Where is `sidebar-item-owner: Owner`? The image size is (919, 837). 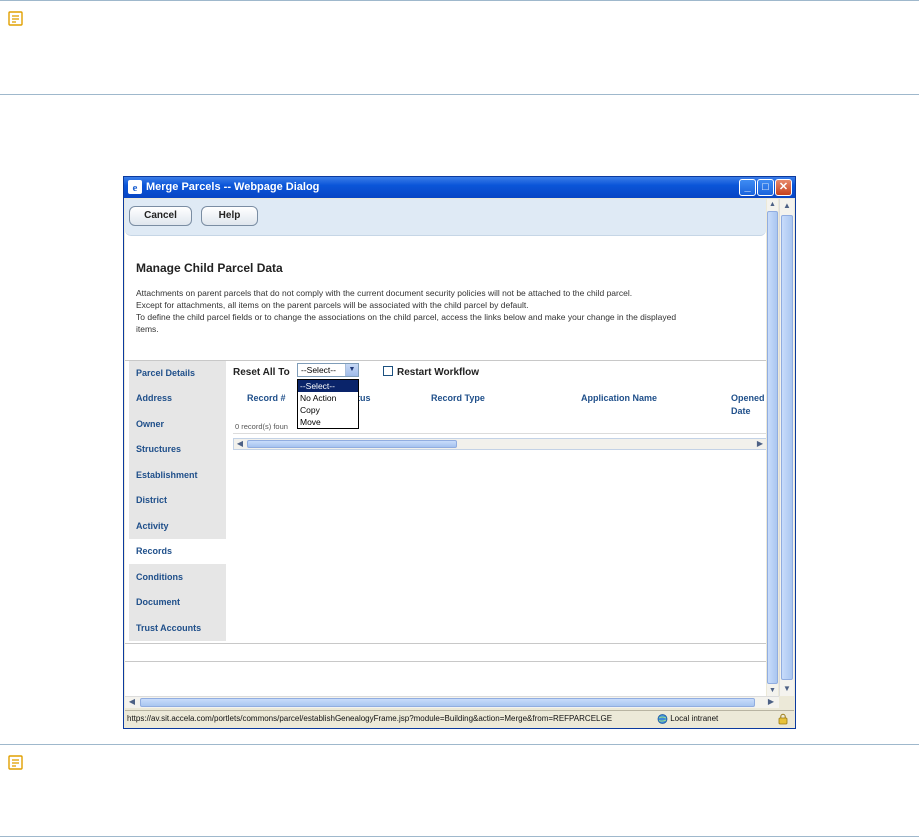 sidebar-item-owner: Owner is located at coordinates (177, 424).